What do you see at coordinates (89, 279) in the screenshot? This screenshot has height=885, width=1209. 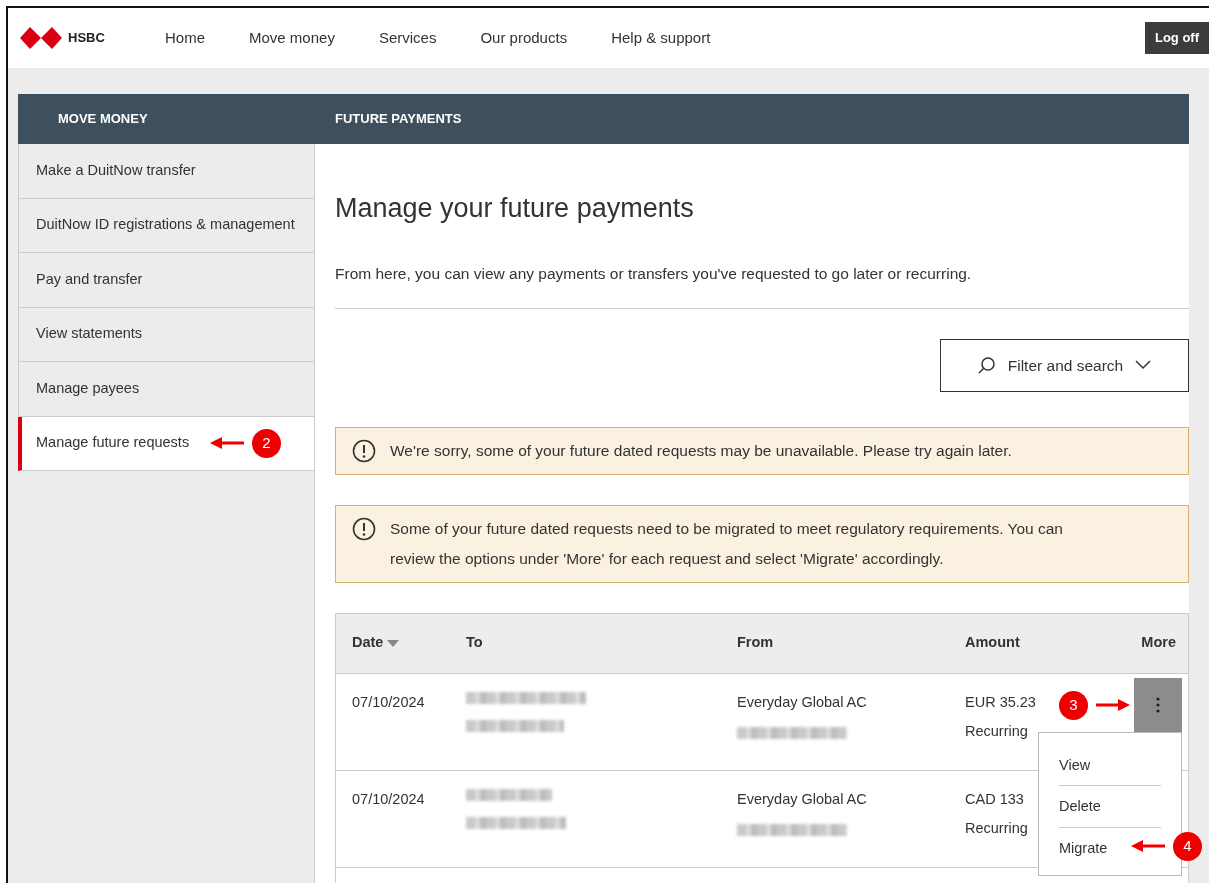 I see `sidebar-item: Pay and transfer` at bounding box center [89, 279].